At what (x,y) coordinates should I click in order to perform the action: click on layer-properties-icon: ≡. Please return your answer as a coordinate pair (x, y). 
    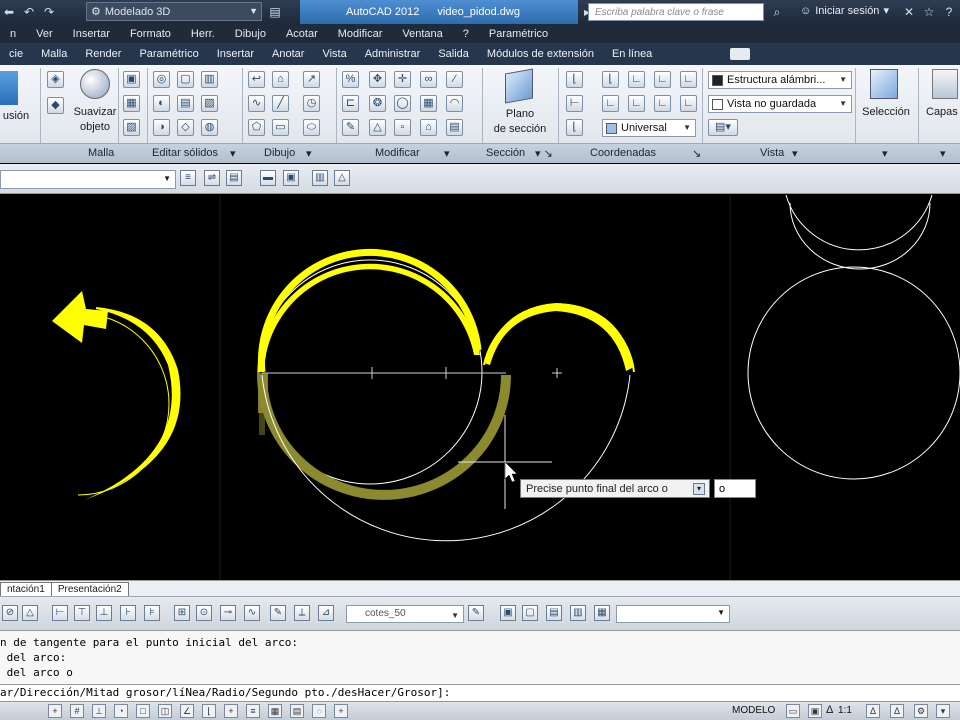
    Looking at the image, I should click on (188, 178).